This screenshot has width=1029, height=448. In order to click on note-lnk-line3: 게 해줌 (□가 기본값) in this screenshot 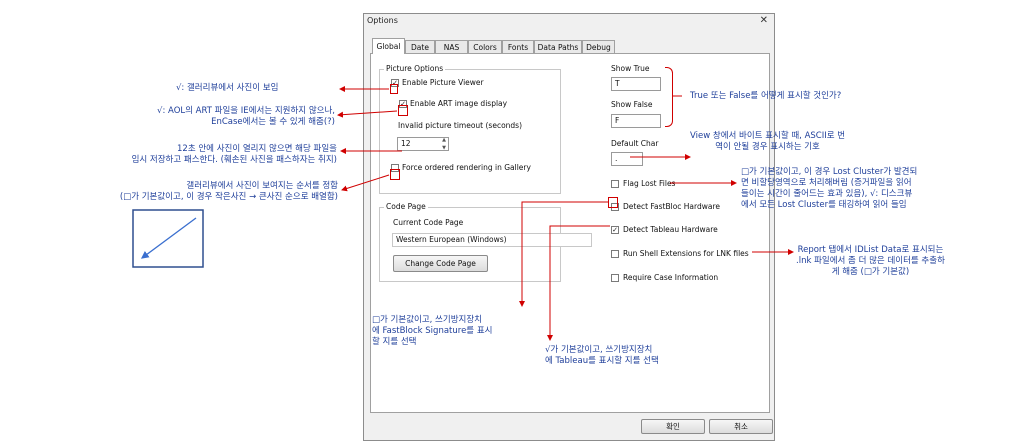, I will do `click(870, 272)`.